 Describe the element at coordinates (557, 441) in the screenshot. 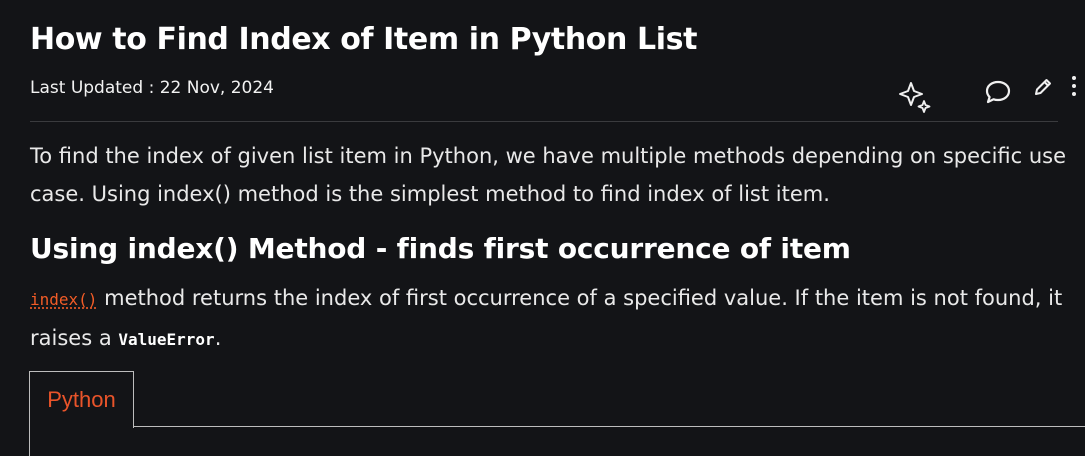

I see `code-panel` at that location.